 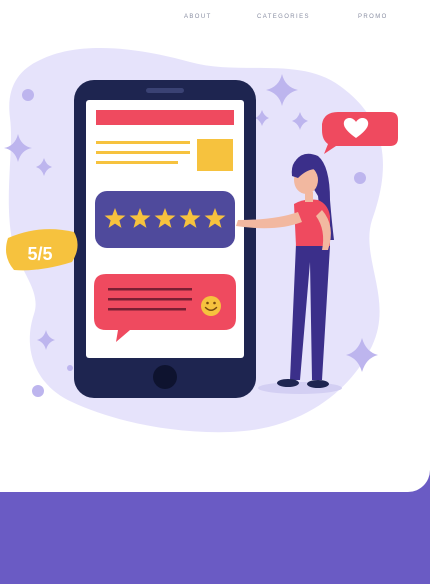 I want to click on phone-speaker, so click(x=165, y=90).